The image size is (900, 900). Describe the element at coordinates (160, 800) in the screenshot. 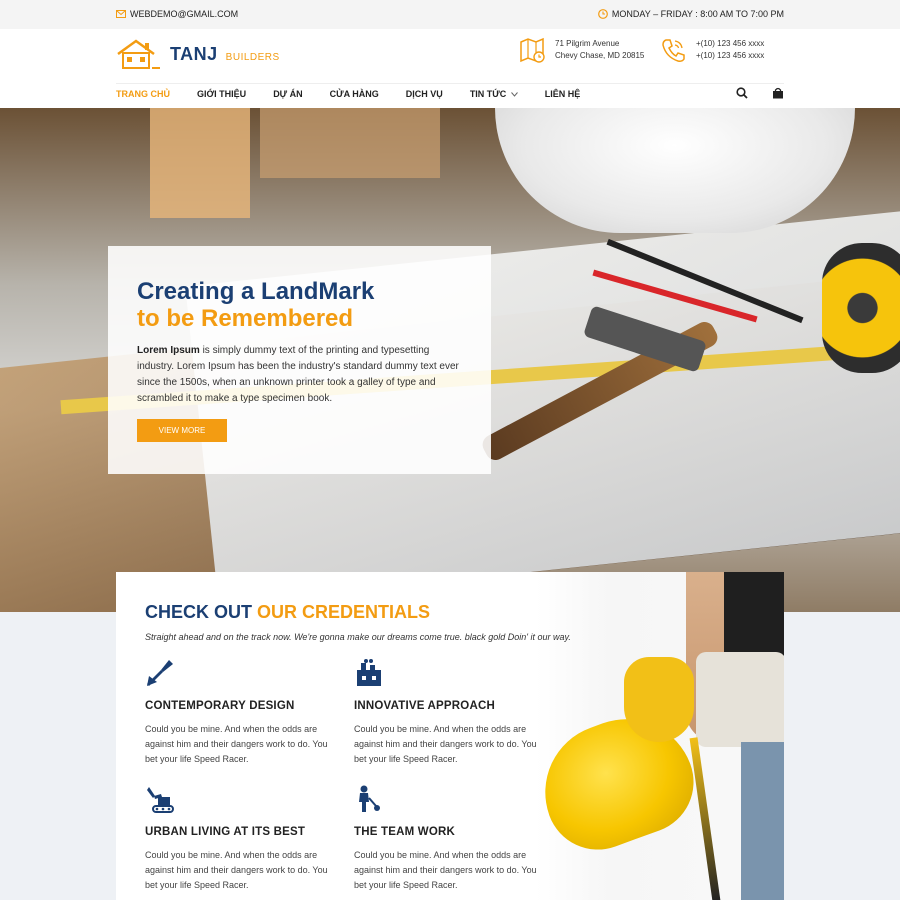

I see `excavator-icon` at that location.